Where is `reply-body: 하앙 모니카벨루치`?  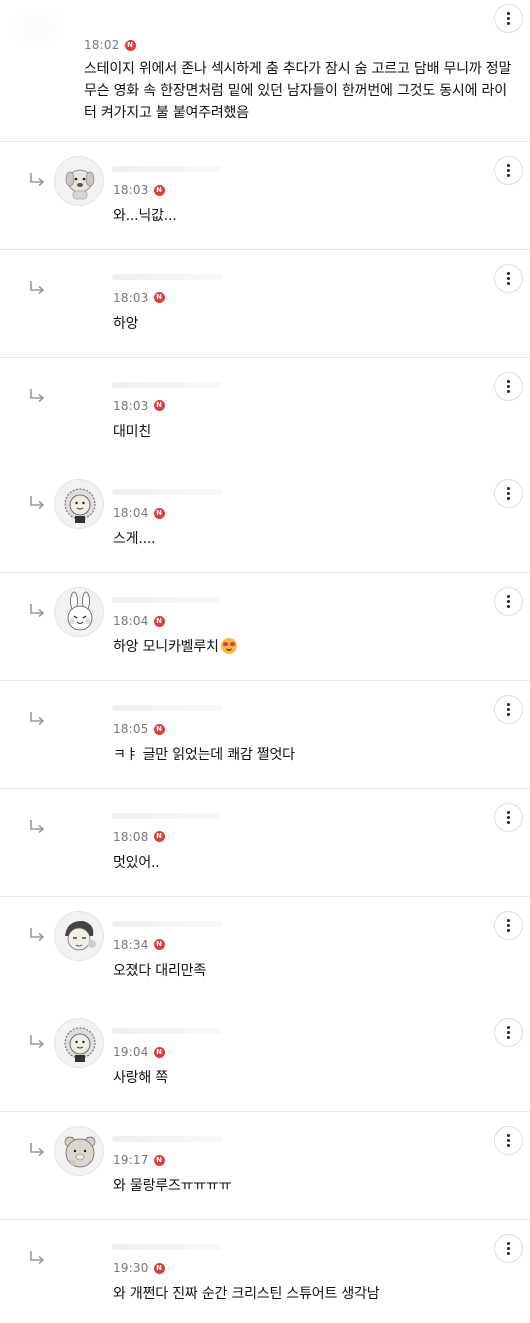
reply-body: 하앙 모니카벨루치 is located at coordinates (175, 647).